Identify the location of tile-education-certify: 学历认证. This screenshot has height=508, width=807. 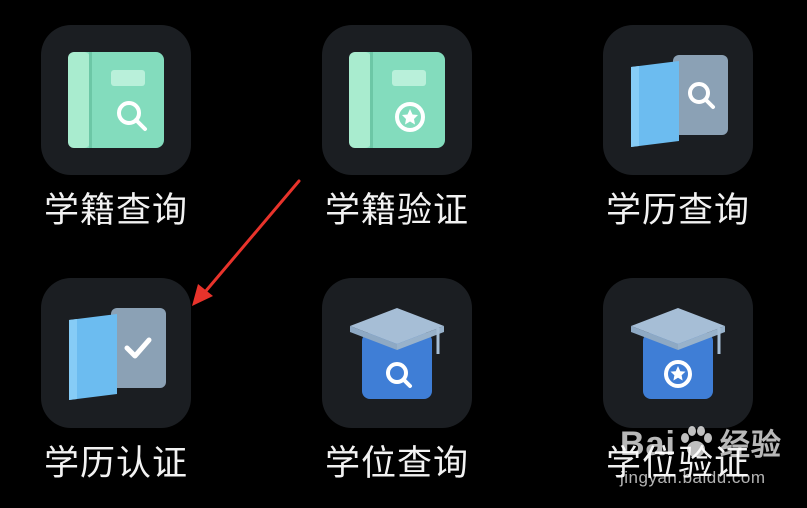
(116, 382).